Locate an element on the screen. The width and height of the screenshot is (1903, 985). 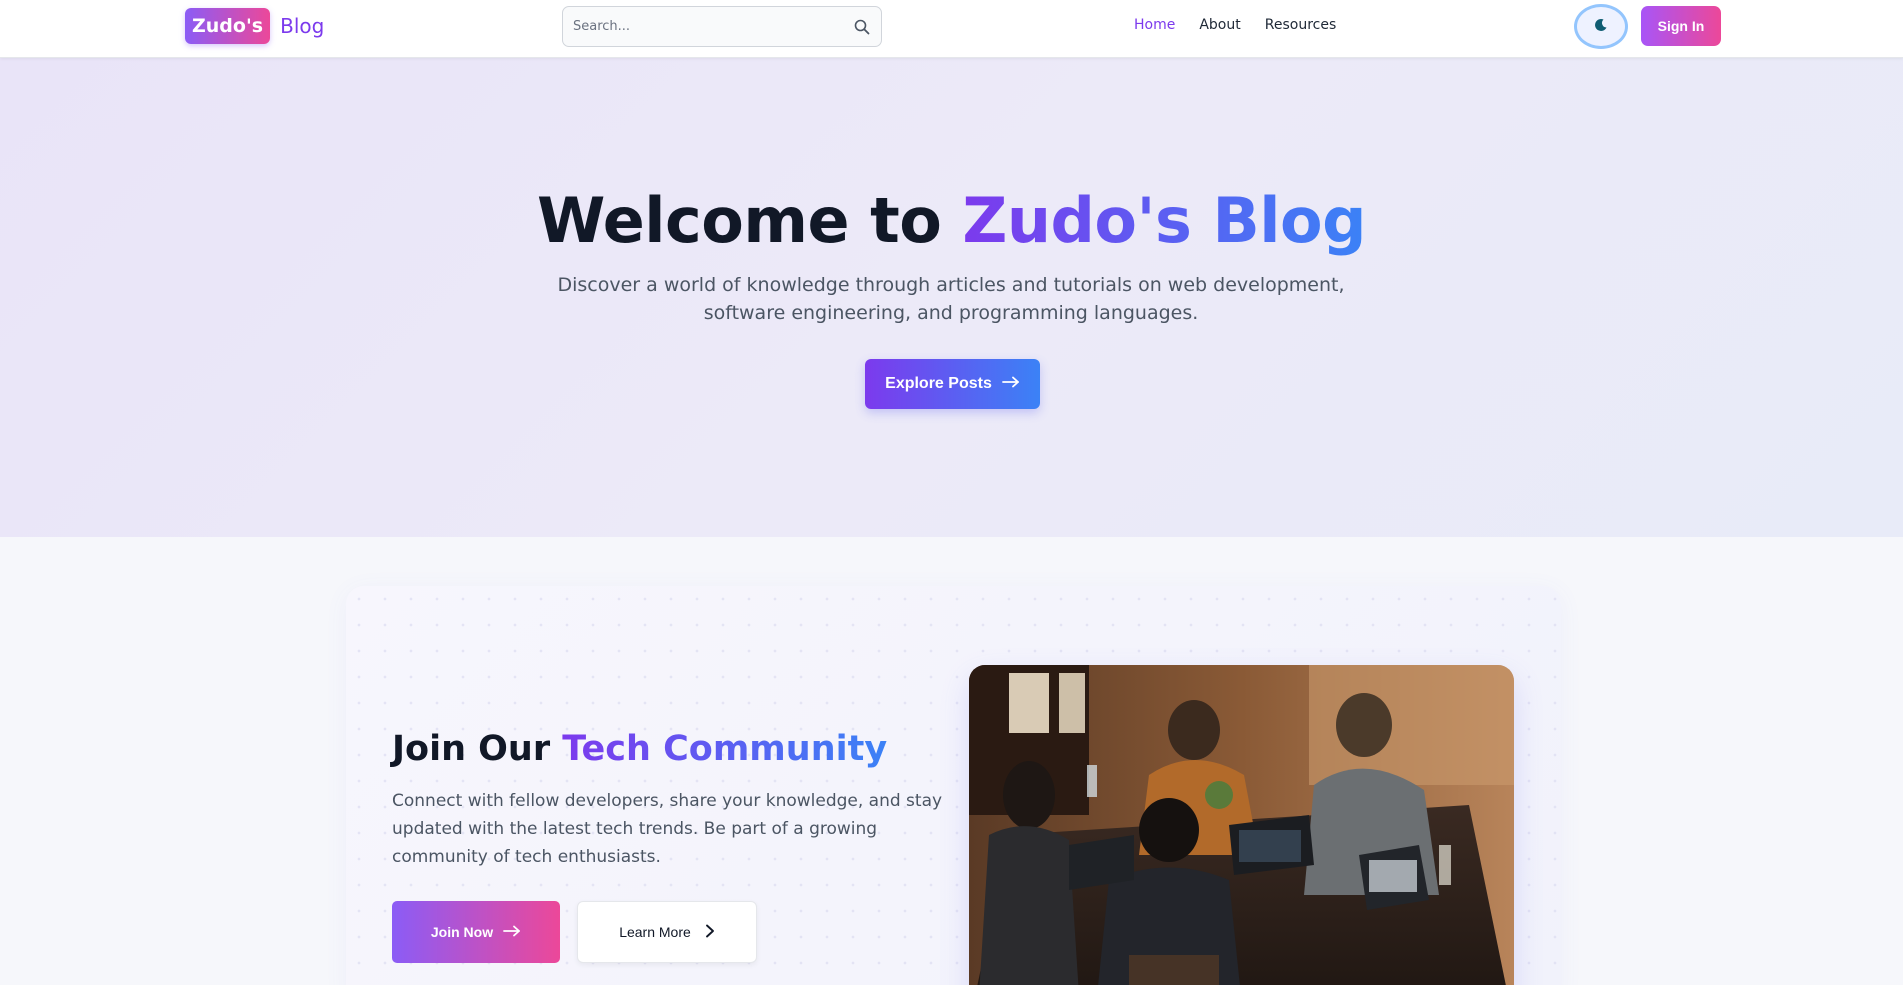
hero-title-plain: Welcome to is located at coordinates (750, 220).